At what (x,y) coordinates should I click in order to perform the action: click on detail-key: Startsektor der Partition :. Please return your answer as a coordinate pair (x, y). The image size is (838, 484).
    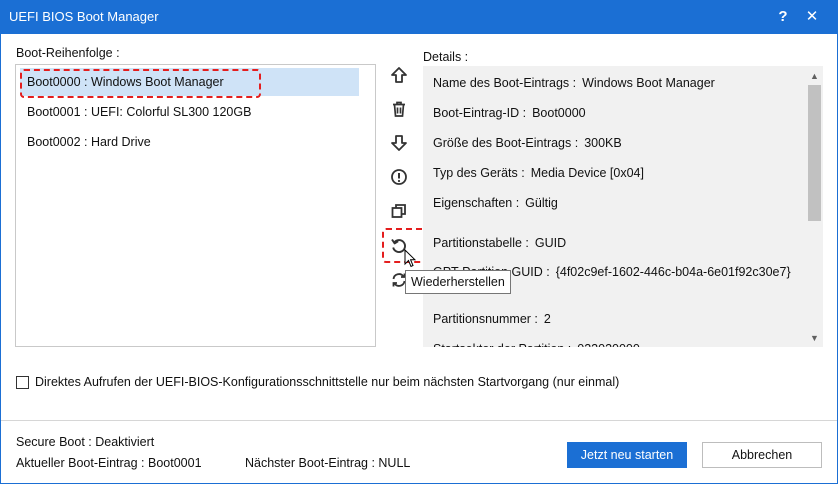
    Looking at the image, I should click on (502, 344).